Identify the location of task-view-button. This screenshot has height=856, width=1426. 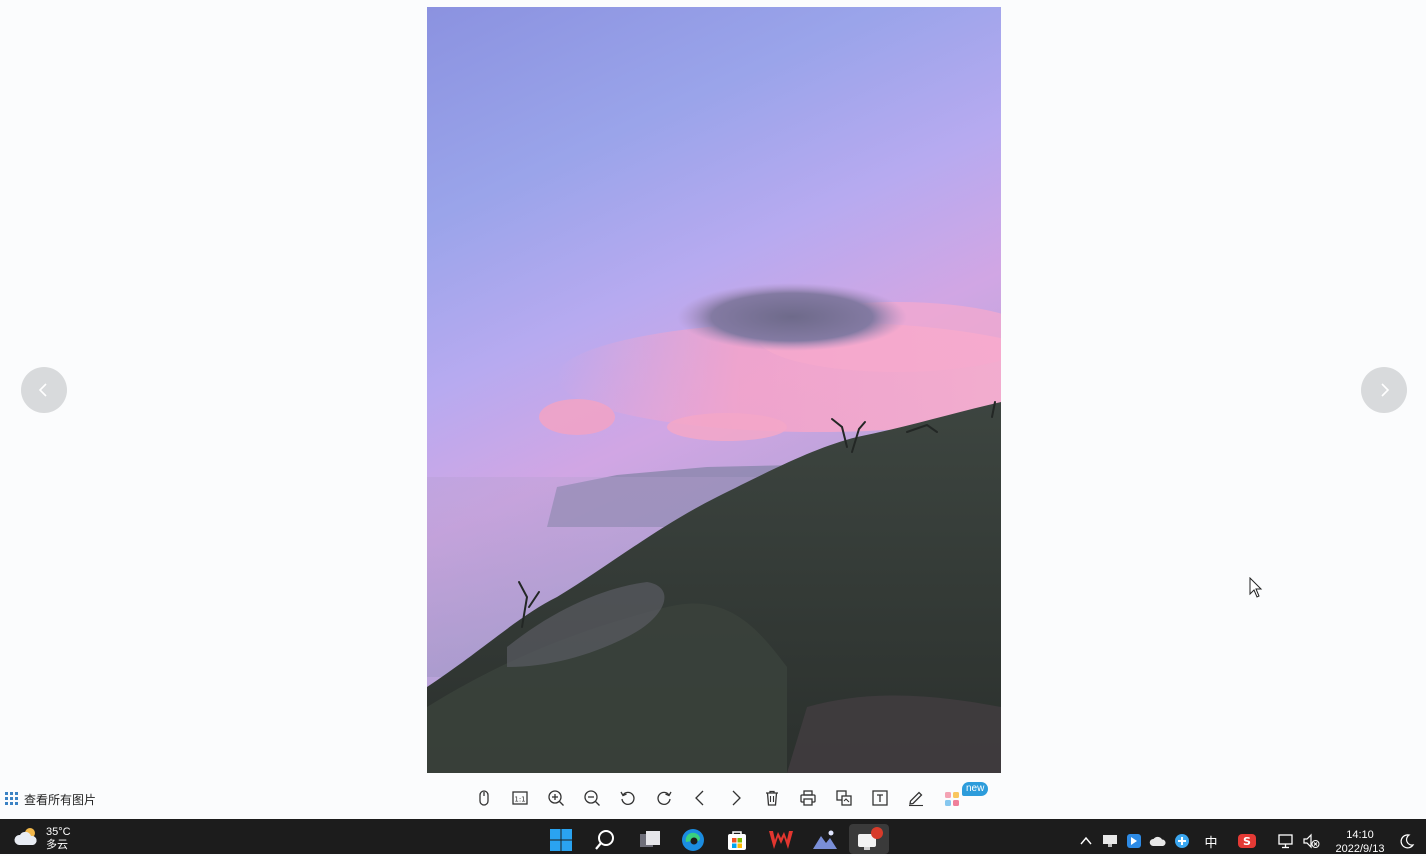
(650, 840).